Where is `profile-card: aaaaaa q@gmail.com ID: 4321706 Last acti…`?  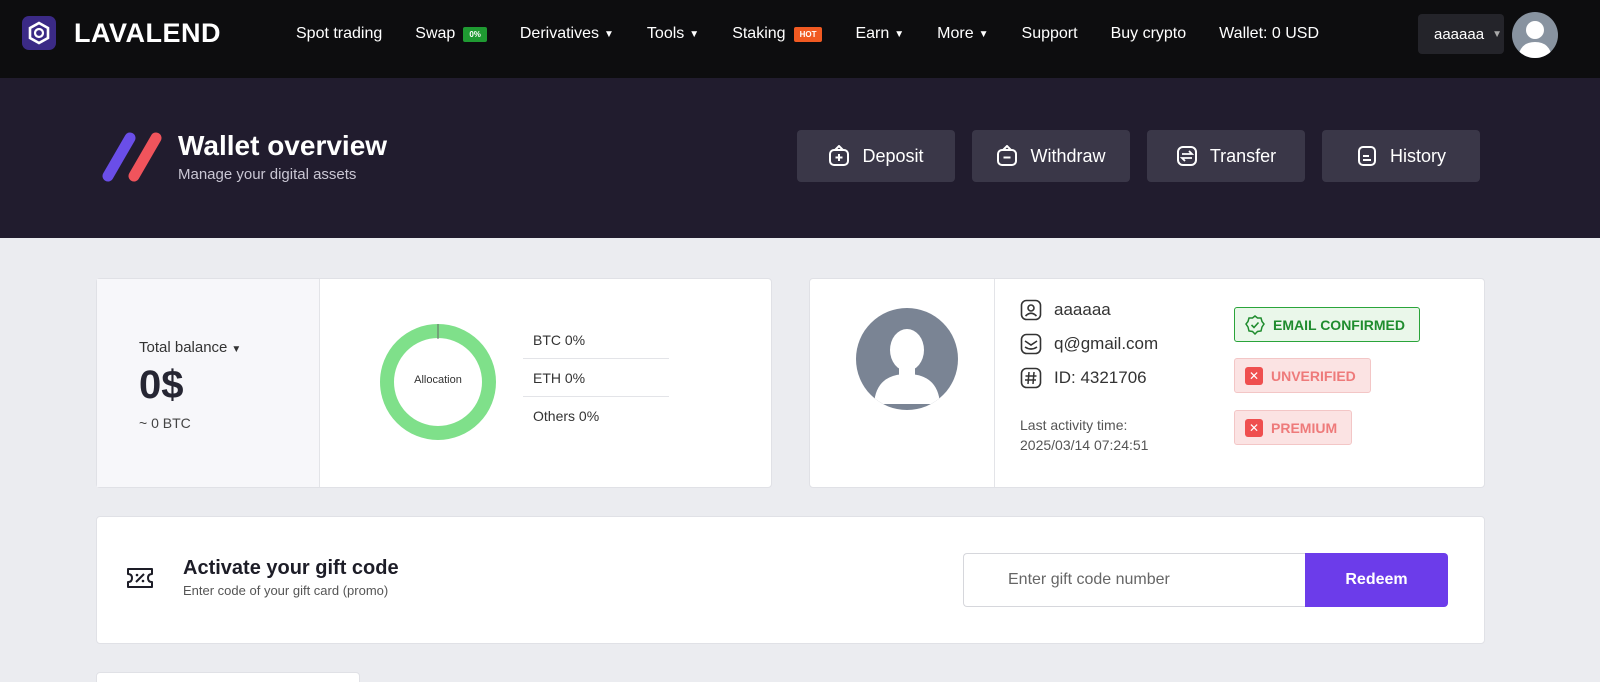
profile-card: aaaaaa q@gmail.com ID: 4321706 Last acti… is located at coordinates (1147, 383).